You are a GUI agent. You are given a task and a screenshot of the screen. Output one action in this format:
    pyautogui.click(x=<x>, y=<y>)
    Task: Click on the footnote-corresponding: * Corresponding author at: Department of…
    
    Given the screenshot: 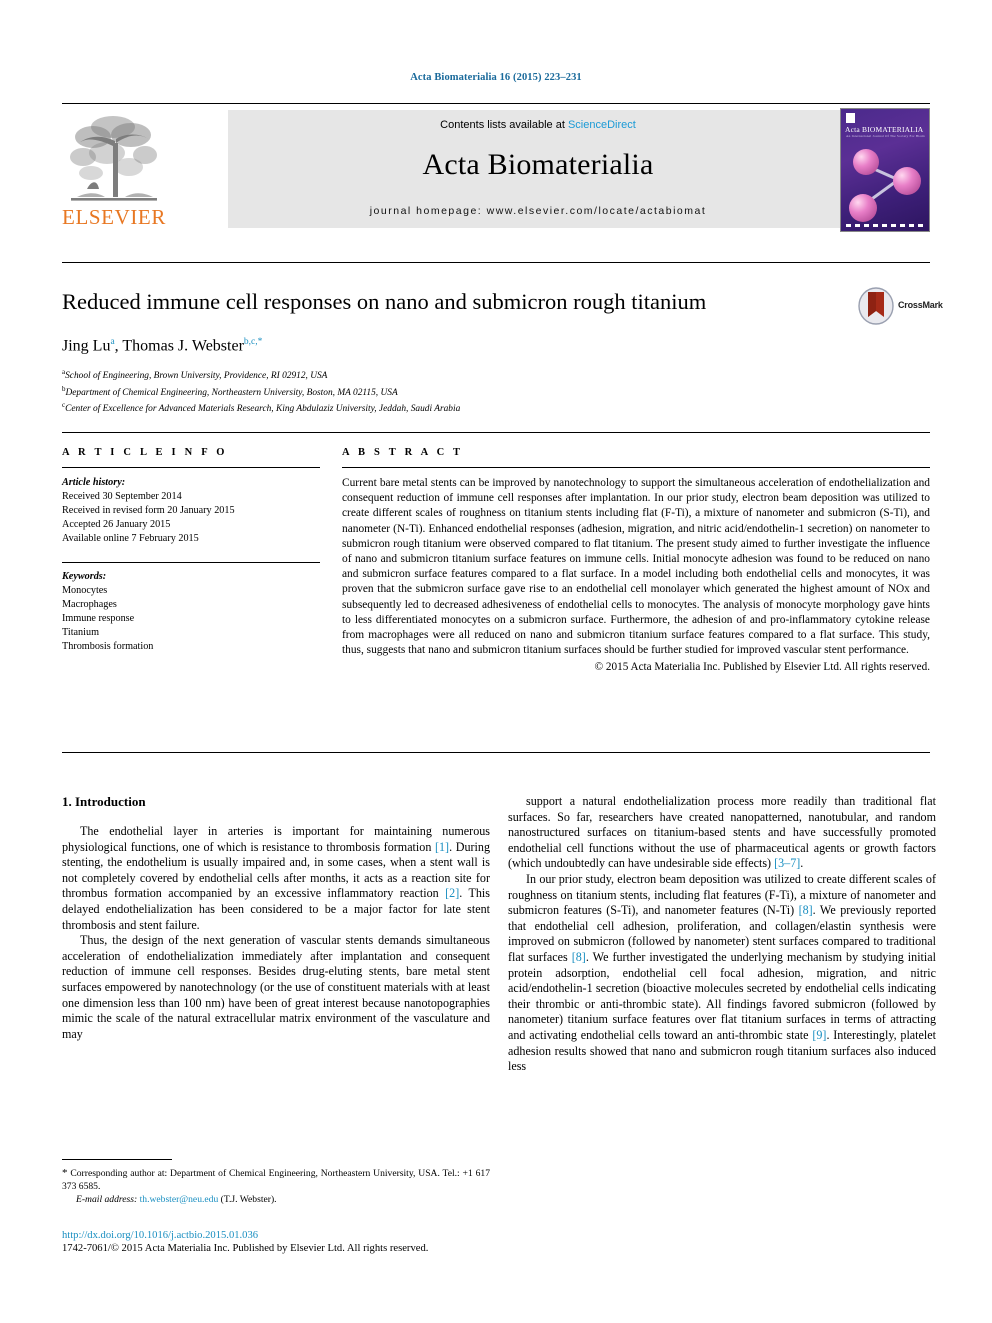 What is the action you would take?
    pyautogui.click(x=276, y=1180)
    